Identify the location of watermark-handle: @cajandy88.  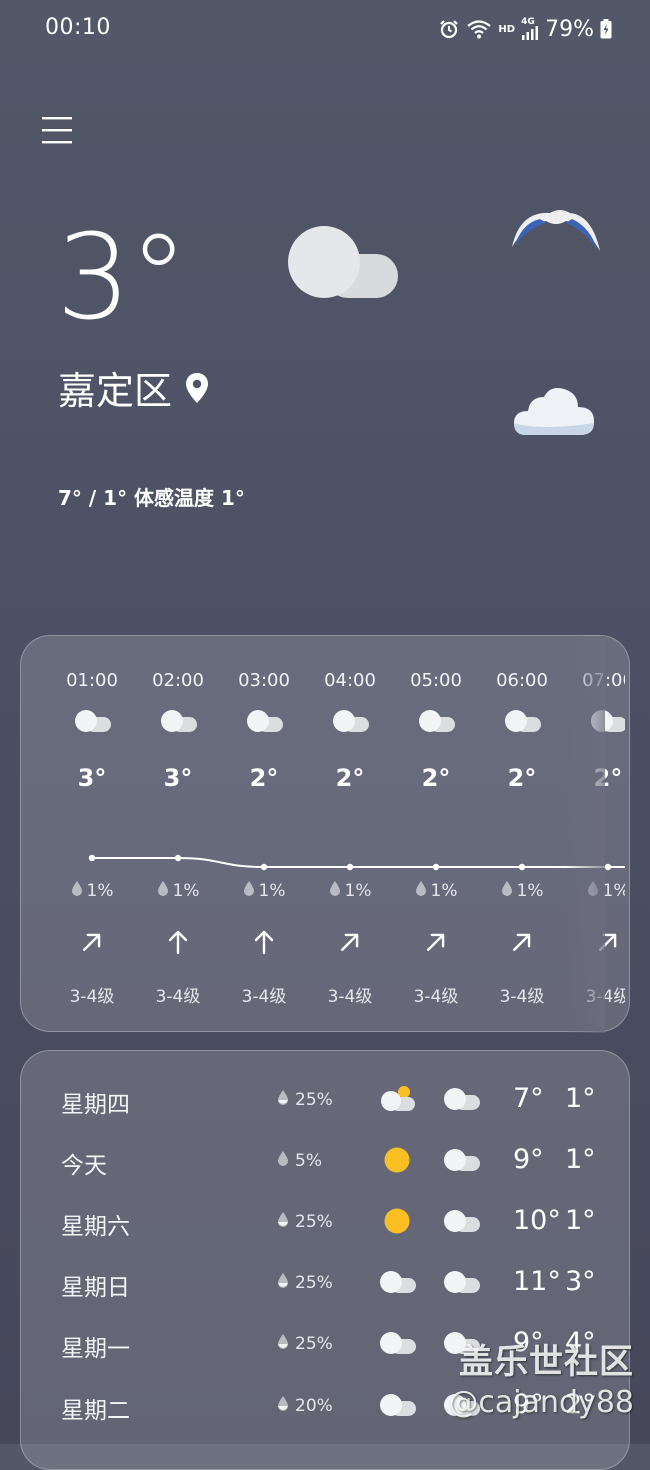
(541, 1402).